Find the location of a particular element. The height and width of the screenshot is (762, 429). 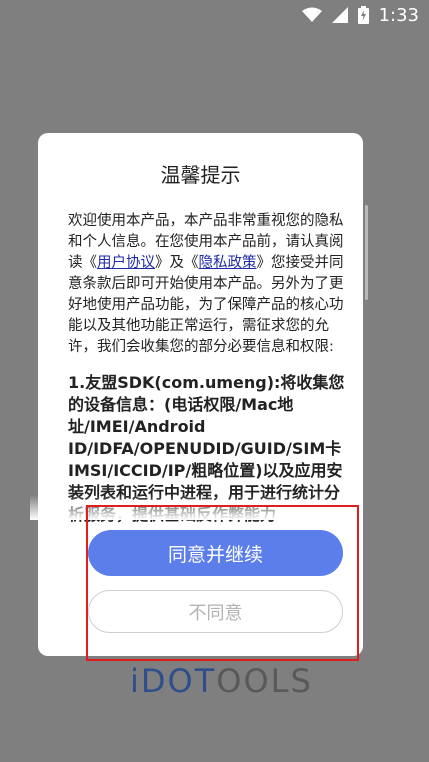

dialog-title: 温馨提示 is located at coordinates (200, 175).